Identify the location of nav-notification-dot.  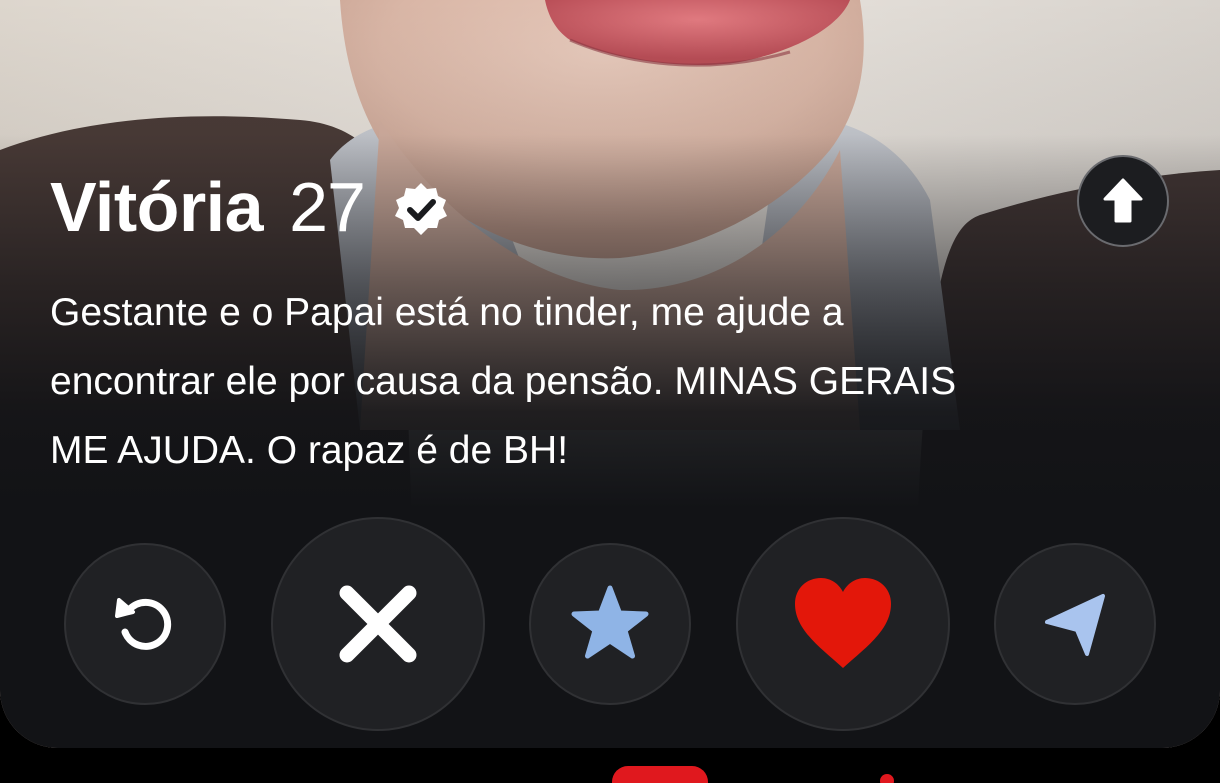
(887, 778).